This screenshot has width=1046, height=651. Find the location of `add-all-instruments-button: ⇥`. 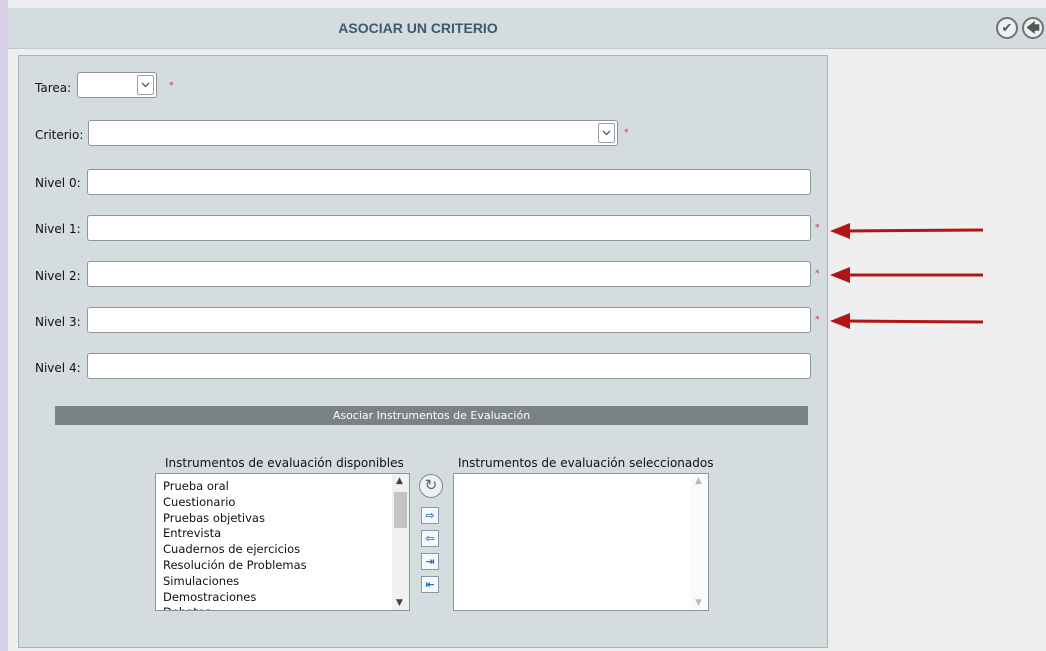

add-all-instruments-button: ⇥ is located at coordinates (430, 561).